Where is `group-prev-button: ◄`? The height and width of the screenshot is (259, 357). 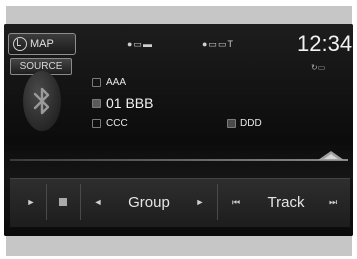
group-prev-button: ◄ is located at coordinates (98, 202).